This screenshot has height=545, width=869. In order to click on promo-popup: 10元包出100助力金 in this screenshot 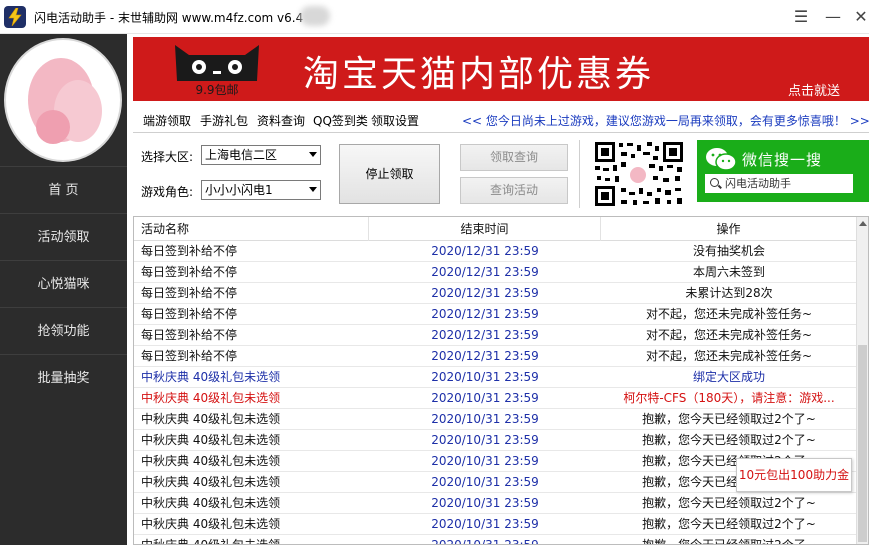, I will do `click(794, 475)`.